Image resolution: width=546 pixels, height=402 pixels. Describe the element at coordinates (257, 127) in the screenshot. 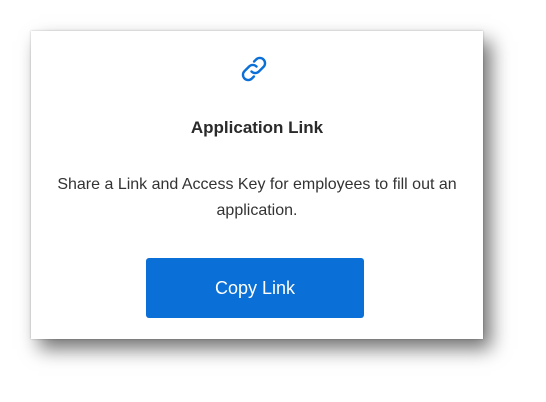

I see `card-title: Application Link` at that location.